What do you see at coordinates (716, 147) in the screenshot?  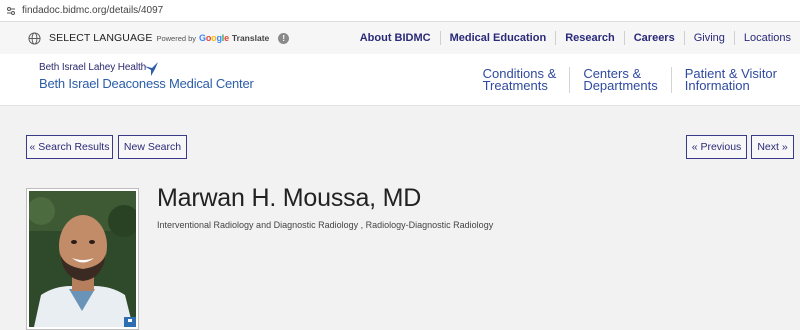 I see `previous-button: « Previous` at bounding box center [716, 147].